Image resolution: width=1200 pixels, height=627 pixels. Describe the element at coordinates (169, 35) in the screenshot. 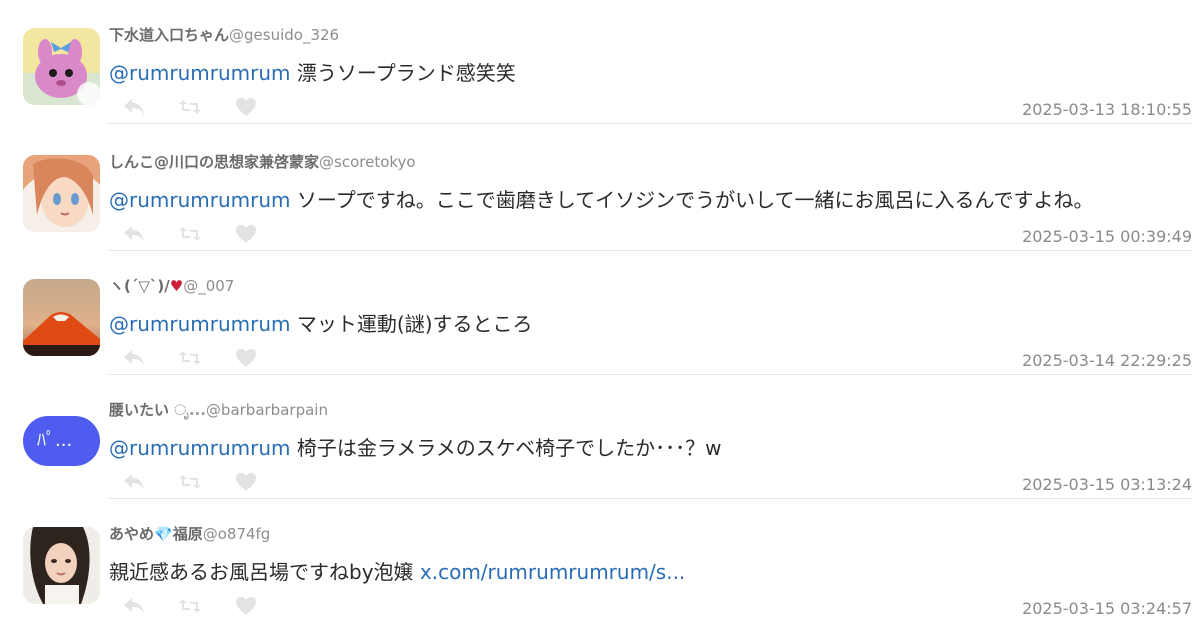

I see `display-name: 下水道入口ちゃん` at that location.